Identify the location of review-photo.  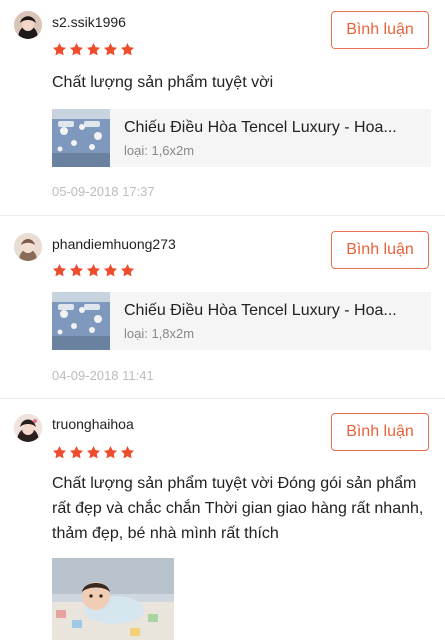
(113, 599).